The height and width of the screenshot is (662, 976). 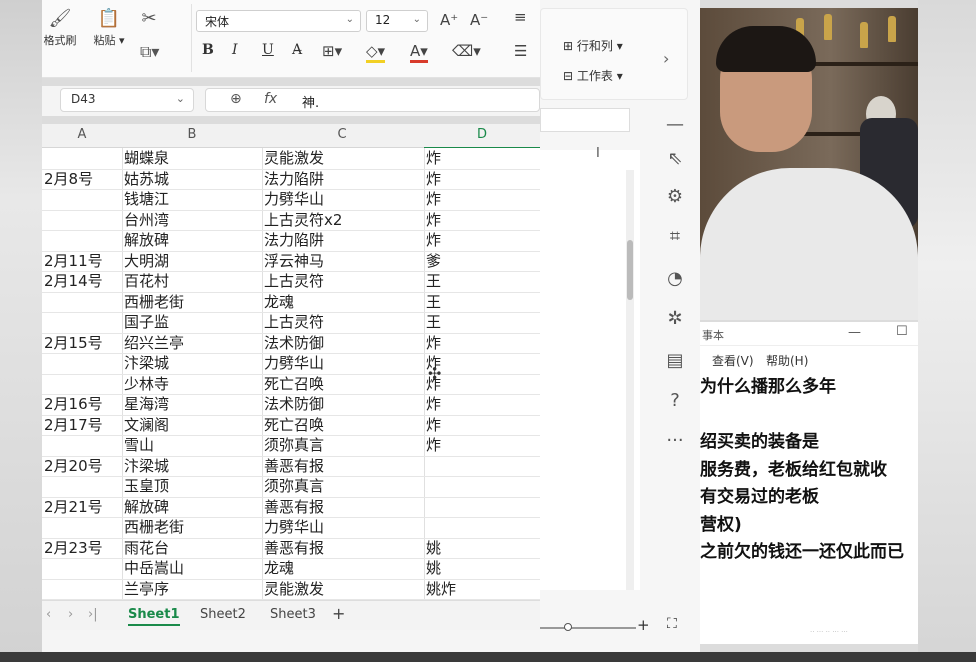 I want to click on table-row: 2月17号 文澜阁 死亡召唤 炸, so click(x=291, y=425).